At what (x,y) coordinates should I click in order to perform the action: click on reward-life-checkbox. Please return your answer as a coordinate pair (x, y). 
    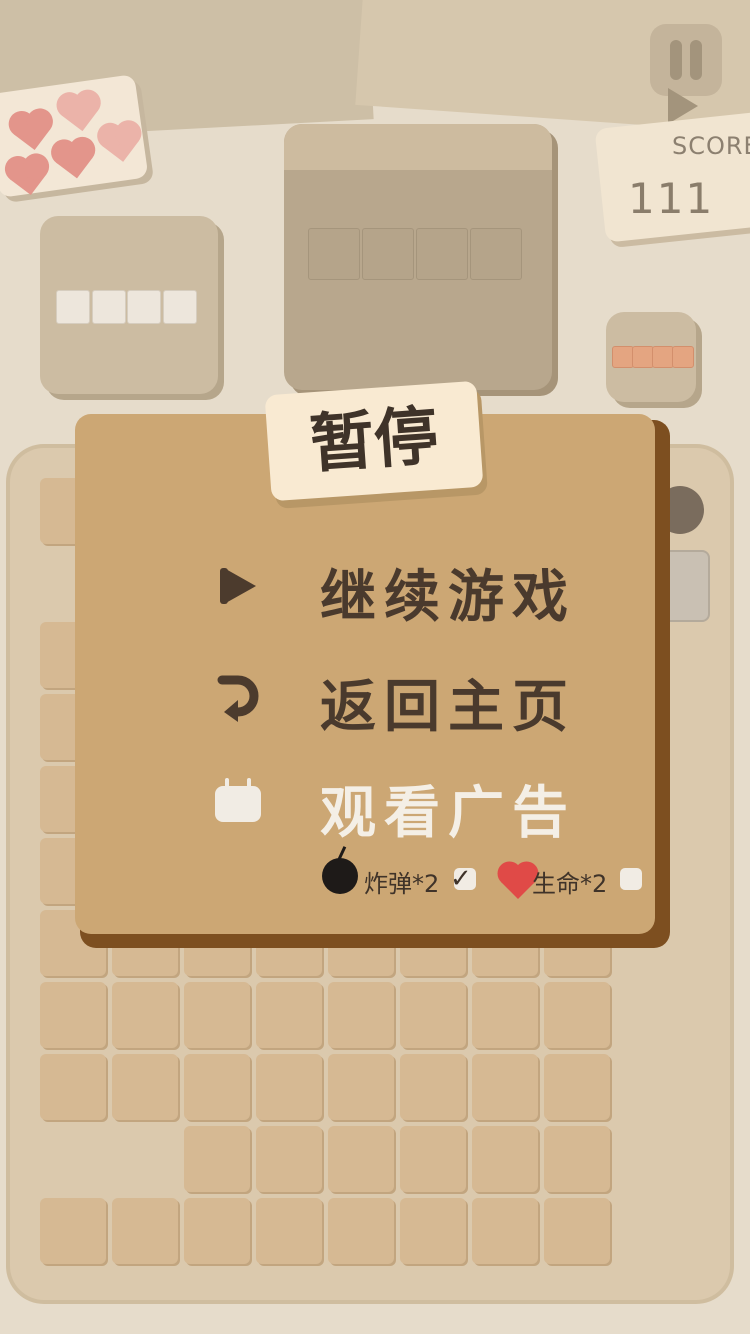
    Looking at the image, I should click on (631, 879).